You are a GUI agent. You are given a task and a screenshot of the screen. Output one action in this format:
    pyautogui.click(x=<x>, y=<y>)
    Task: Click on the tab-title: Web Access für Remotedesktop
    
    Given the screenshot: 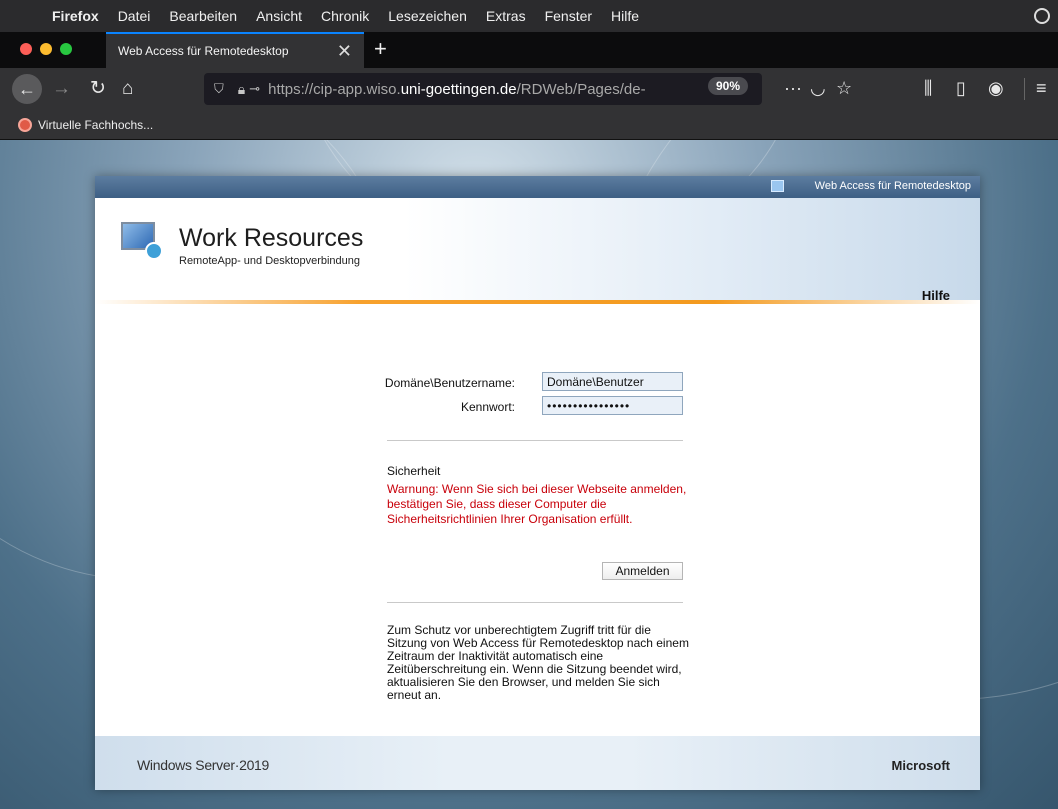 What is the action you would take?
    pyautogui.click(x=203, y=51)
    